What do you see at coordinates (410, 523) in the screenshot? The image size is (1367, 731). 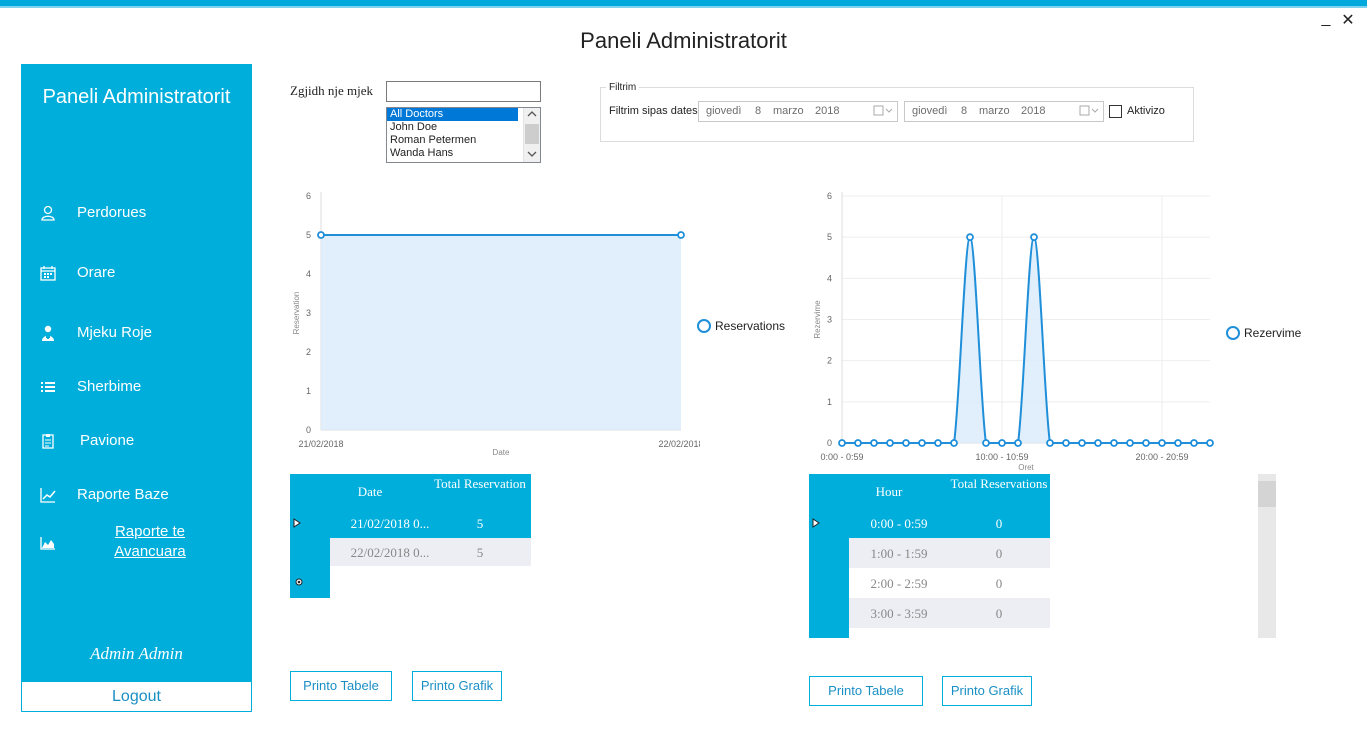 I see `table-row: 21/02/2018 0... 5` at bounding box center [410, 523].